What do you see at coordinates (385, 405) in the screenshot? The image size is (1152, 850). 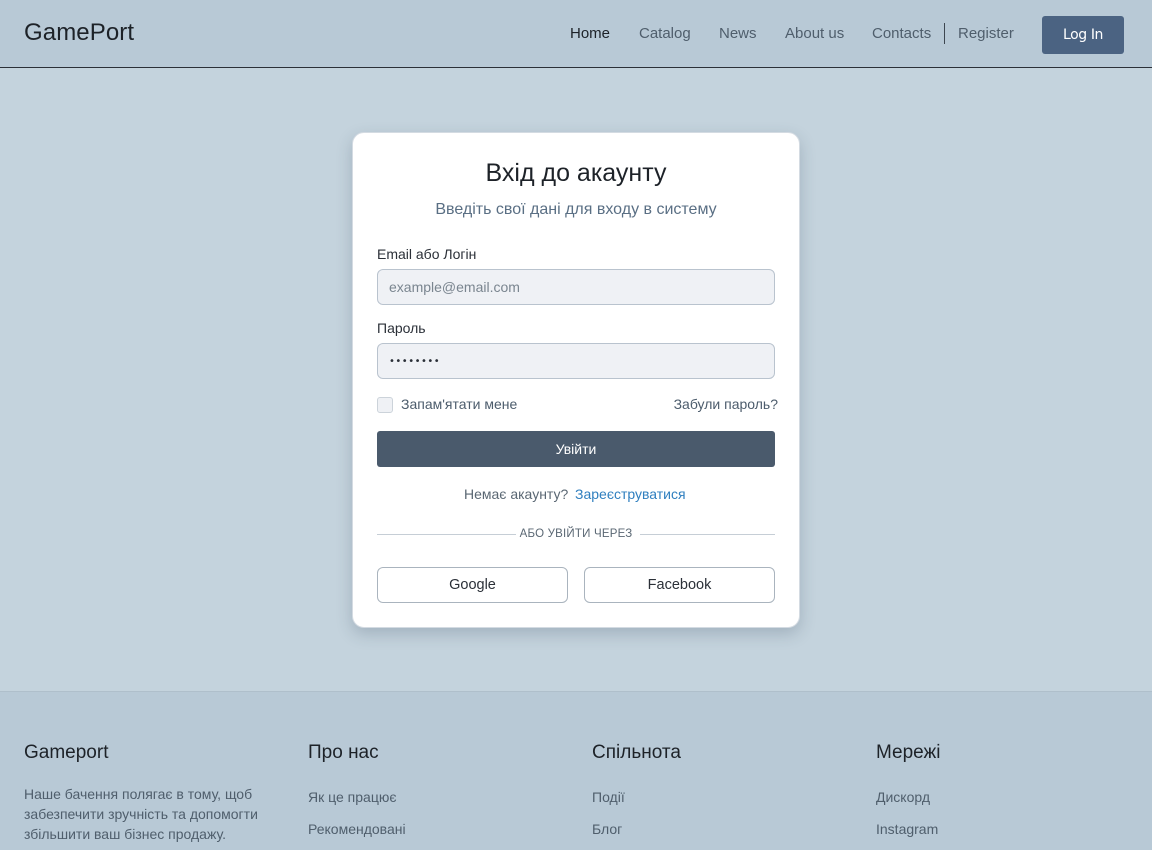 I see `remember-me-checkbox` at bounding box center [385, 405].